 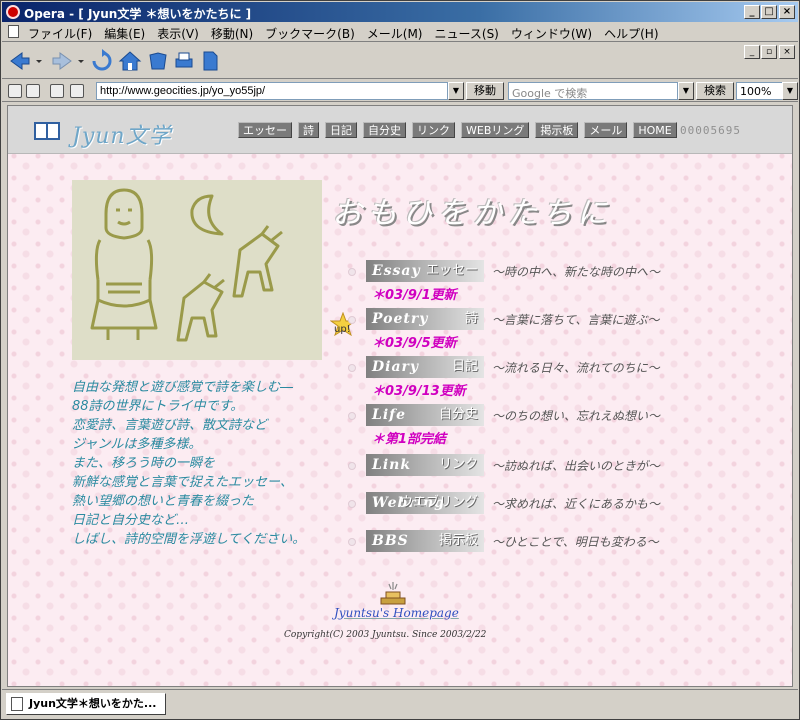 What do you see at coordinates (575, 542) in the screenshot?
I see `toc-description: ～ひとことで、明日も変わる～` at bounding box center [575, 542].